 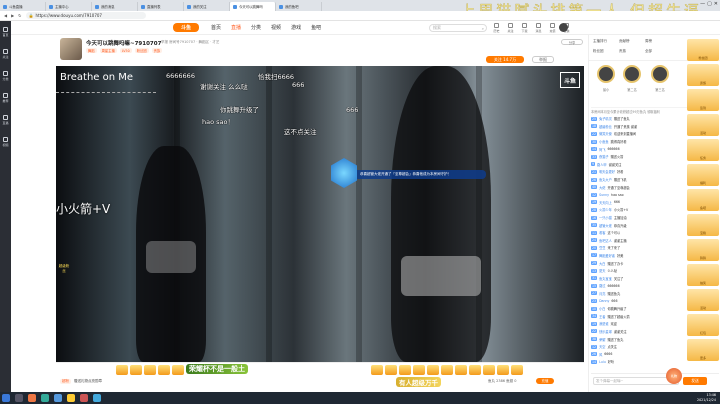 What do you see at coordinates (69, 6) in the screenshot?
I see `browser-tab: 主播中心` at bounding box center [69, 6].